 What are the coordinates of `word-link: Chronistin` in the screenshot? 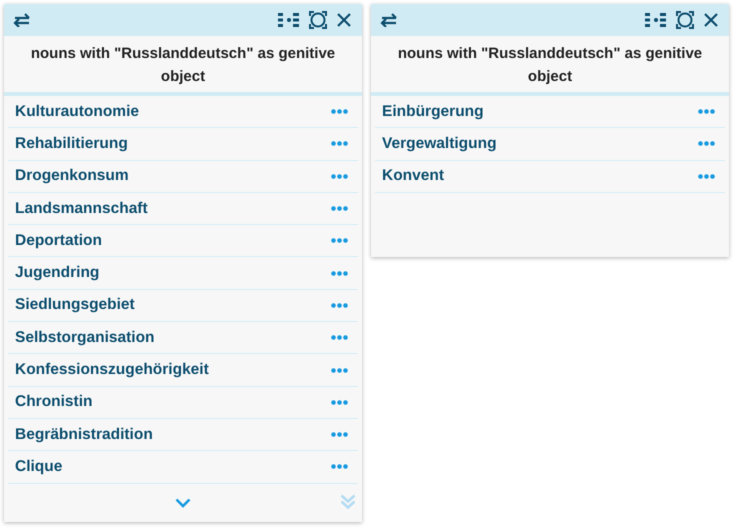 It's located at (53, 402).